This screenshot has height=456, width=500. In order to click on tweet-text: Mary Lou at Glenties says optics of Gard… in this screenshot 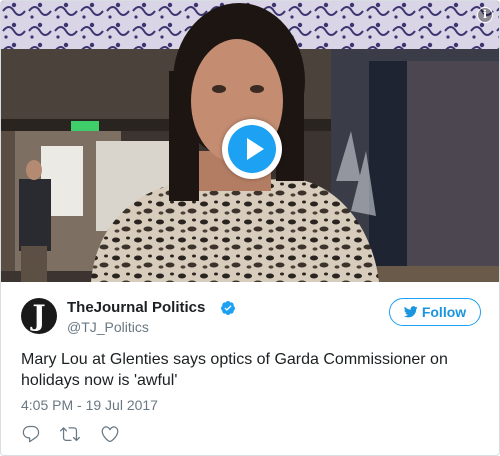, I will do `click(234, 370)`.